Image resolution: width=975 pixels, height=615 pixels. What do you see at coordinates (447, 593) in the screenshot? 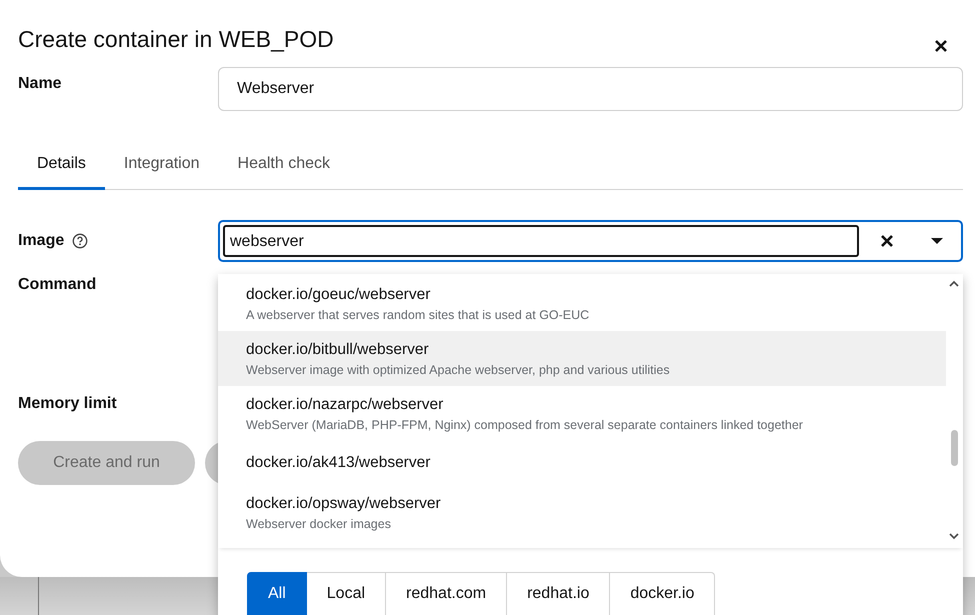
I see `filter-toggle: redhat.com` at bounding box center [447, 593].